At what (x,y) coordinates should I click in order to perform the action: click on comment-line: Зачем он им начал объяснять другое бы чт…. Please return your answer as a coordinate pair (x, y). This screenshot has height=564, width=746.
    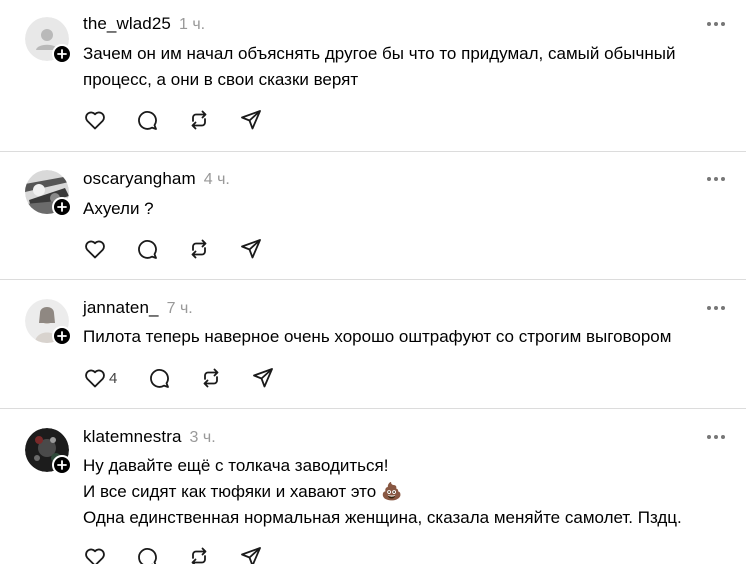
    Looking at the image, I should click on (379, 53).